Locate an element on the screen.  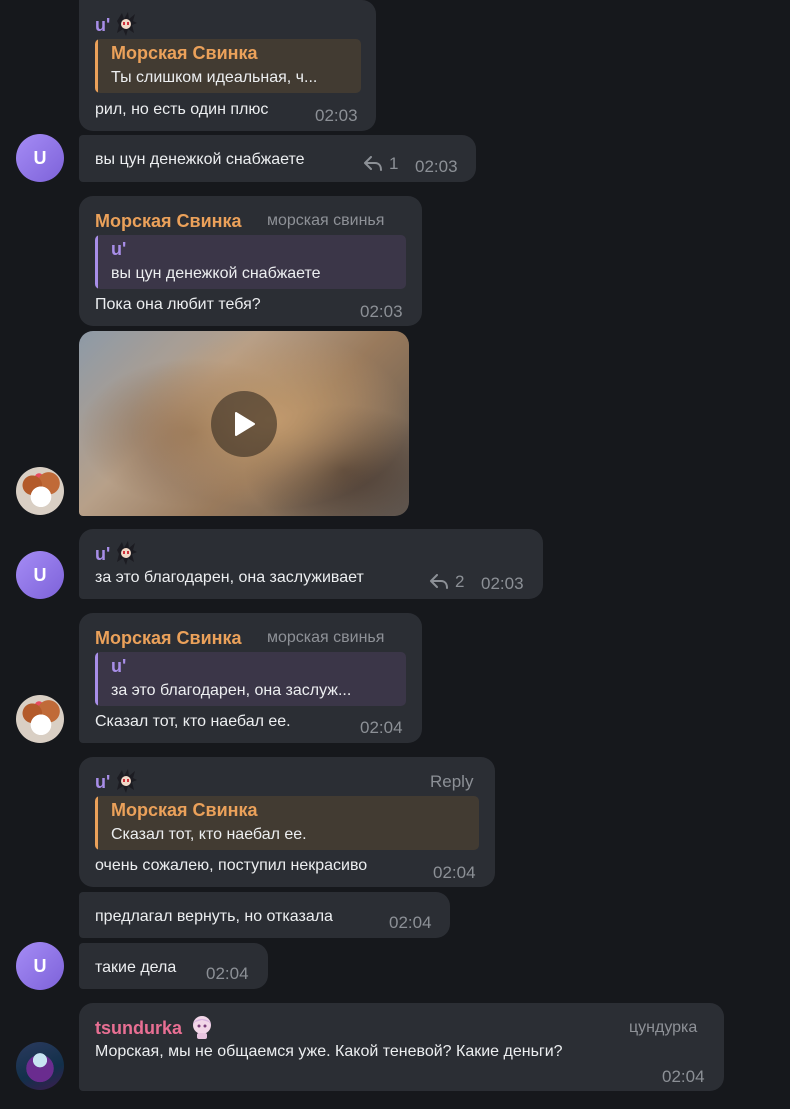
message-bubble: вы цун денежкой снабжаете 1 02:03 is located at coordinates (277, 158).